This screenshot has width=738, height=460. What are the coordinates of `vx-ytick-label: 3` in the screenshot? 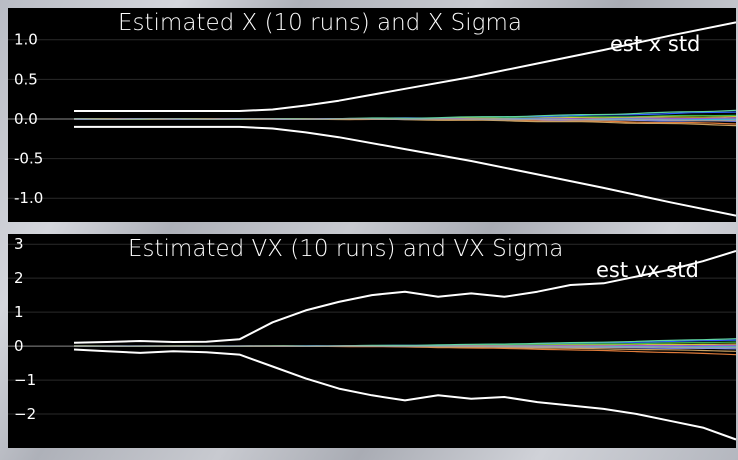 It's located at (19, 244).